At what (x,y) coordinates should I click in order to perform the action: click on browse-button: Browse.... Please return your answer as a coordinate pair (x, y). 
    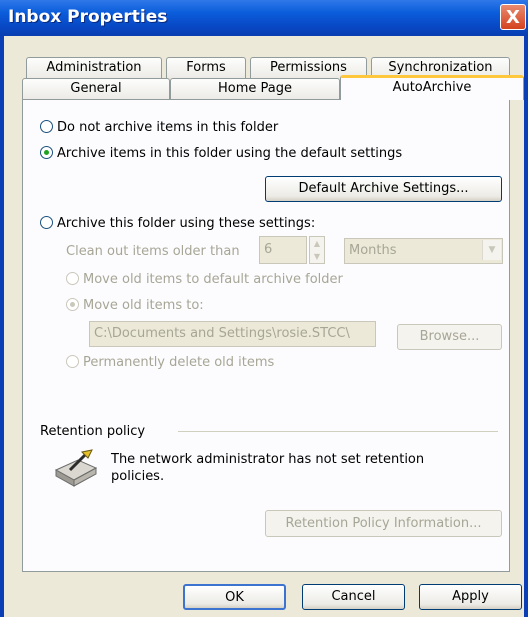
    Looking at the image, I should click on (449, 337).